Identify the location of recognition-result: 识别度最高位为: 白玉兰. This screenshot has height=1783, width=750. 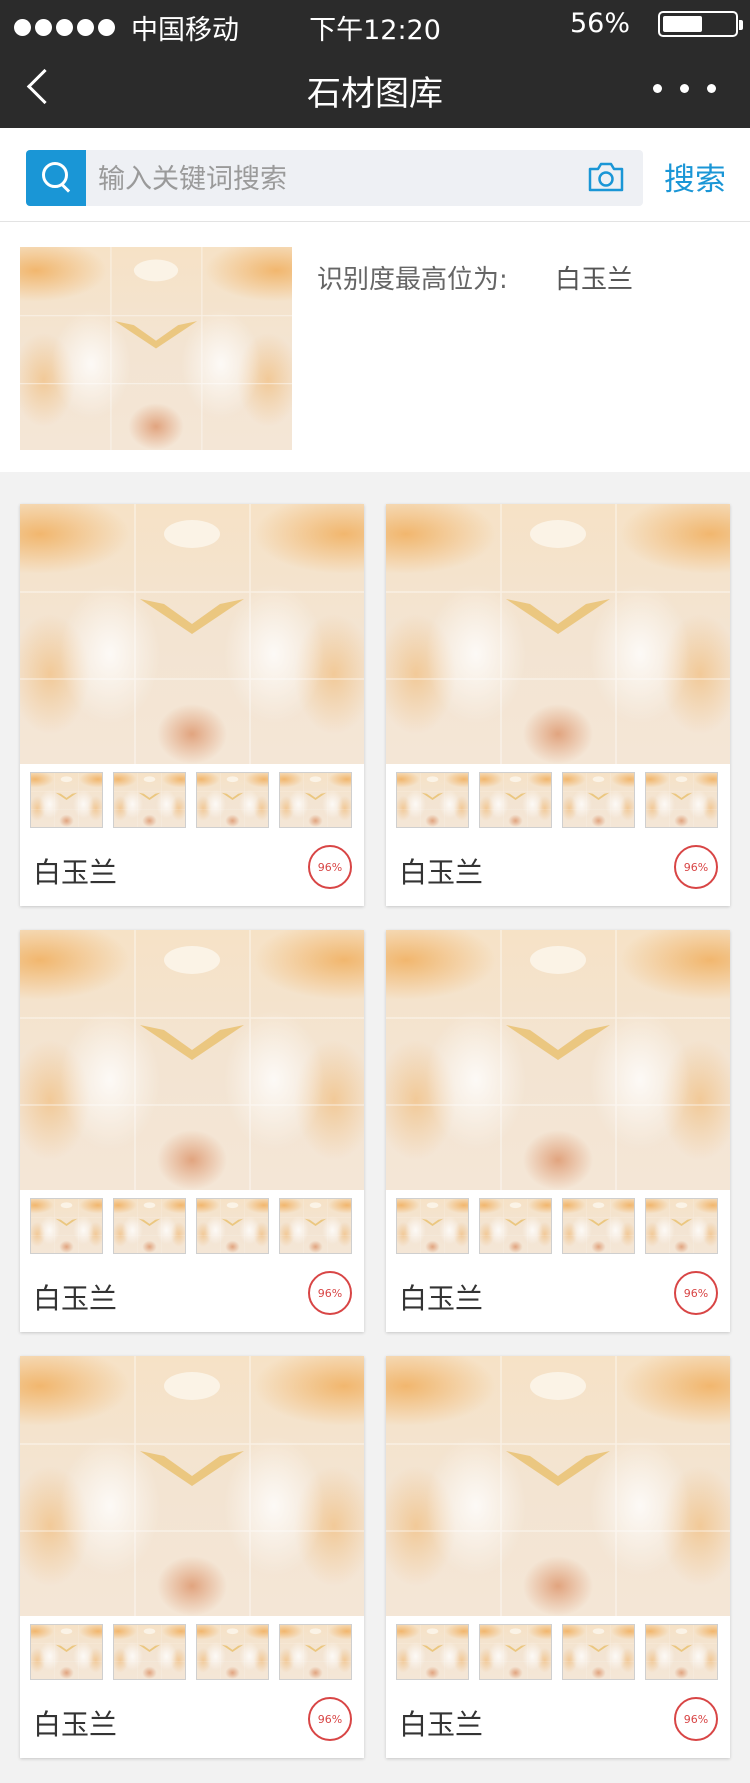
(375, 347).